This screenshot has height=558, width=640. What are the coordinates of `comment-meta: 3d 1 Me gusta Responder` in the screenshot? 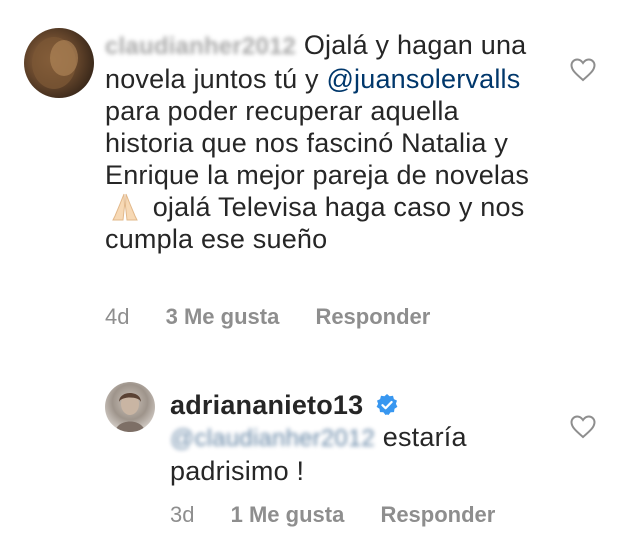 It's located at (347, 515).